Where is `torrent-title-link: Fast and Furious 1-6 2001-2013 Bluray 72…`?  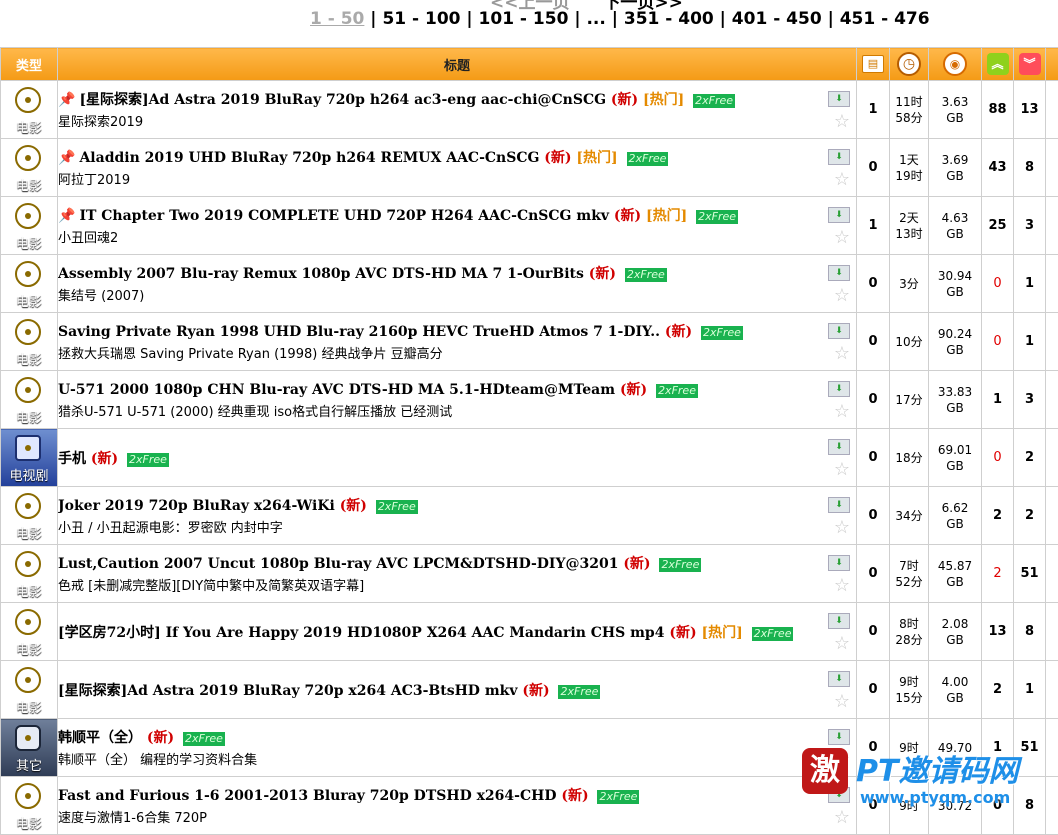
torrent-title-link: Fast and Furious 1-6 2001-2013 Bluray 72… is located at coordinates (307, 796).